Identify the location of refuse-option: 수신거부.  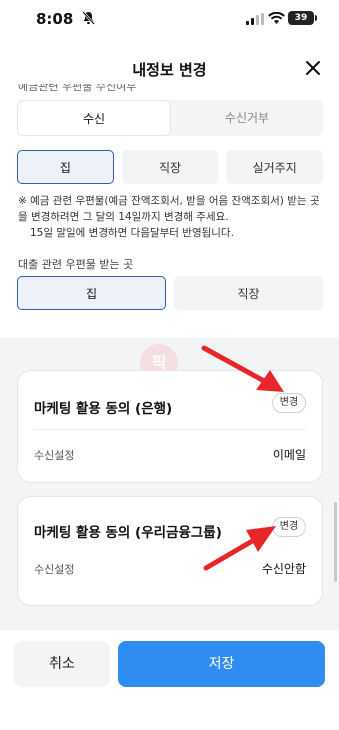
(247, 118).